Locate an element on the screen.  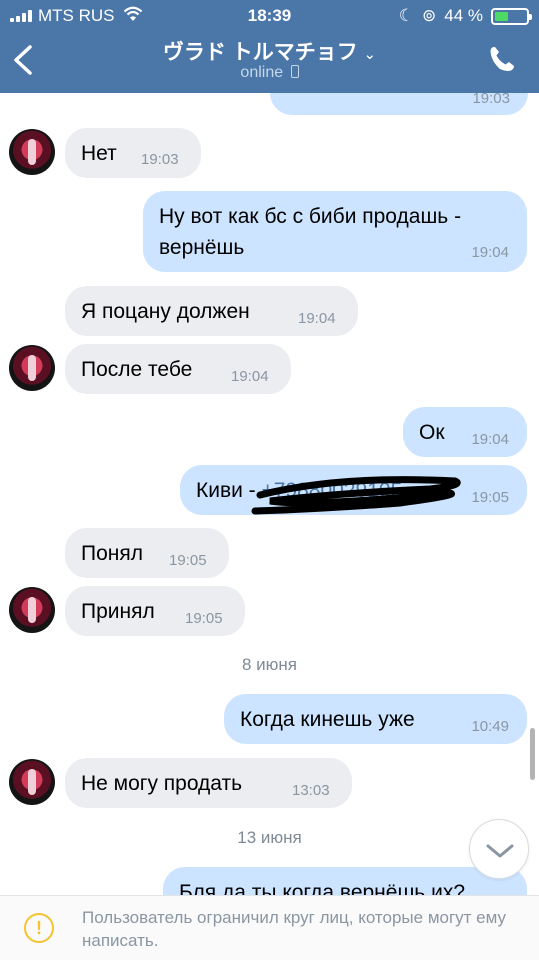
message-text: Ну вот как бс с биби продашь - вернёшь is located at coordinates (310, 232).